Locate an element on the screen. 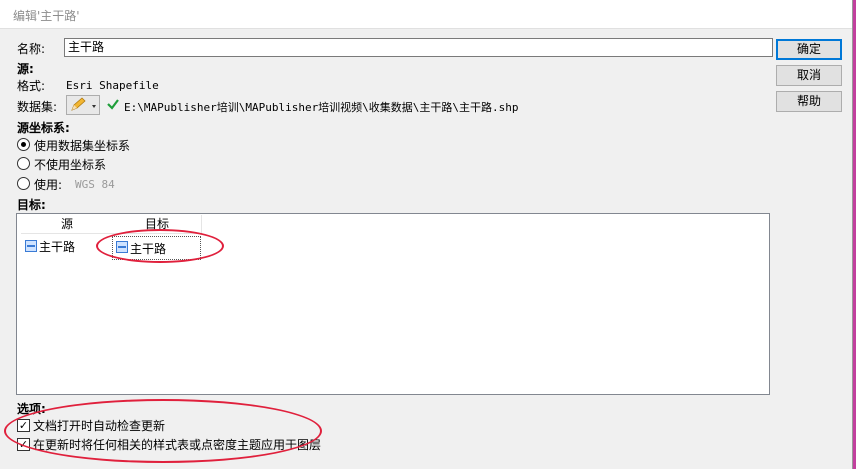 The height and width of the screenshot is (469, 860). crs-value: WGS 84 is located at coordinates (95, 184).